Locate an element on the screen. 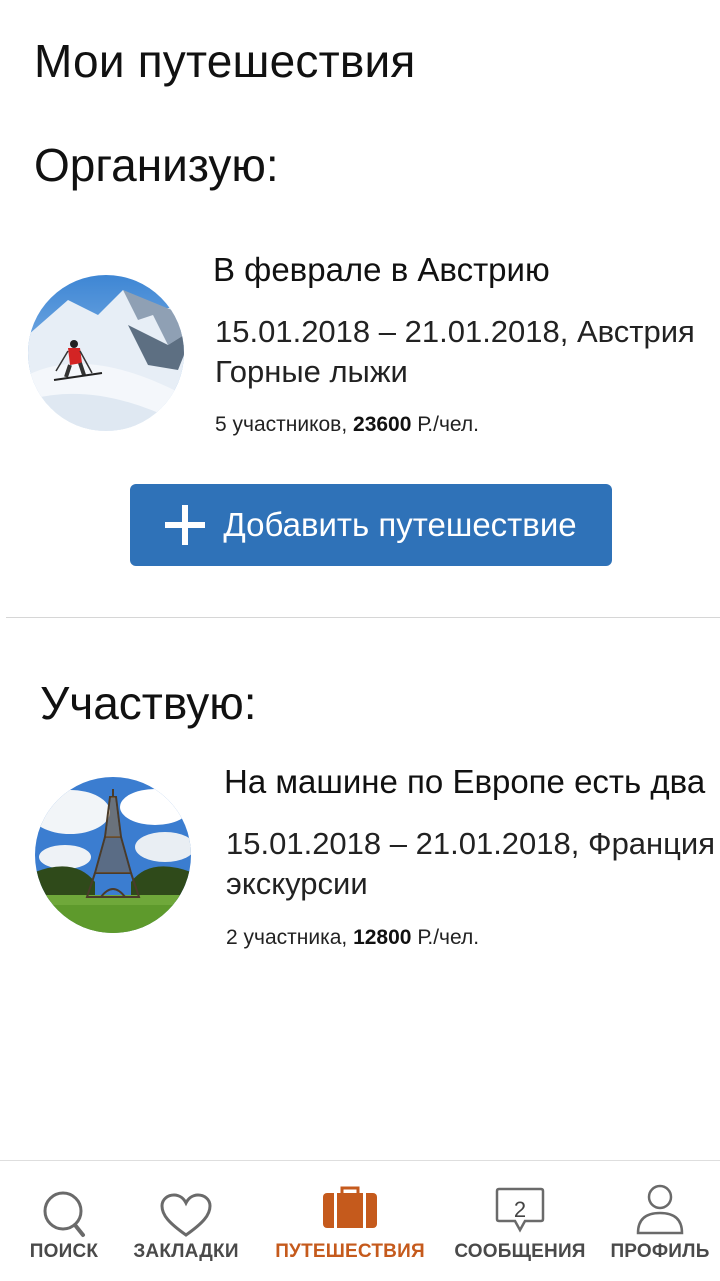 This screenshot has height=1281, width=720. trip-stats: 2 участника, 12800 Р./чел. is located at coordinates (352, 938).